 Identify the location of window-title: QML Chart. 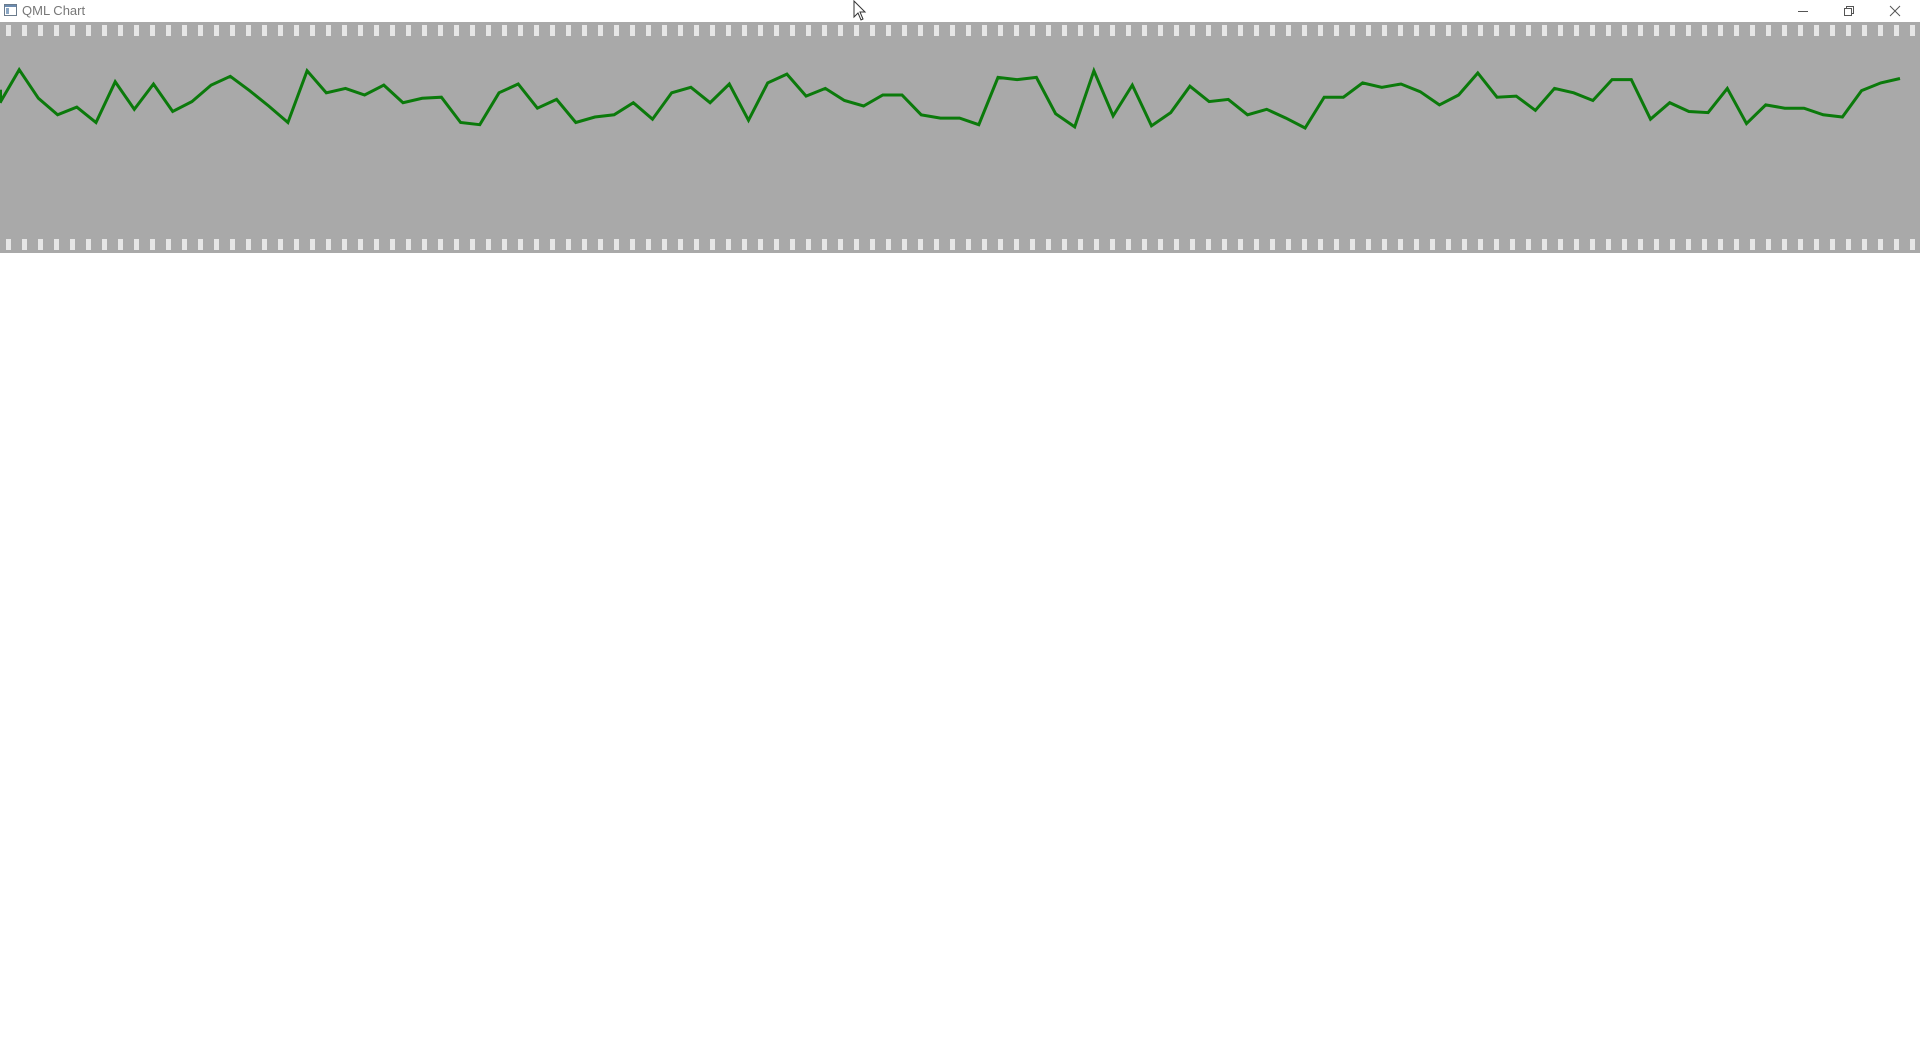
(54, 10).